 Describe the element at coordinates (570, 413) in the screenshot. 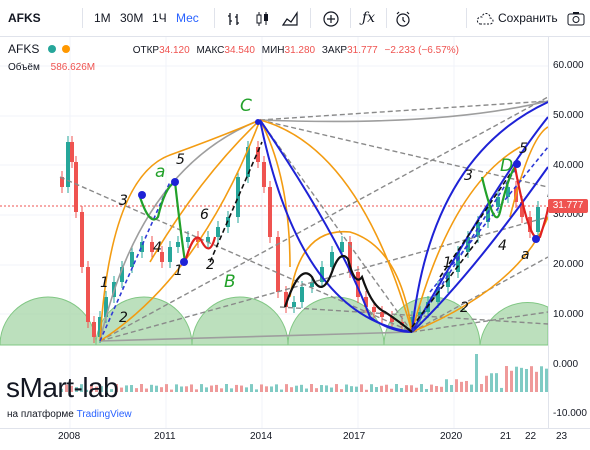

I see `volume-tick: -10.000` at that location.